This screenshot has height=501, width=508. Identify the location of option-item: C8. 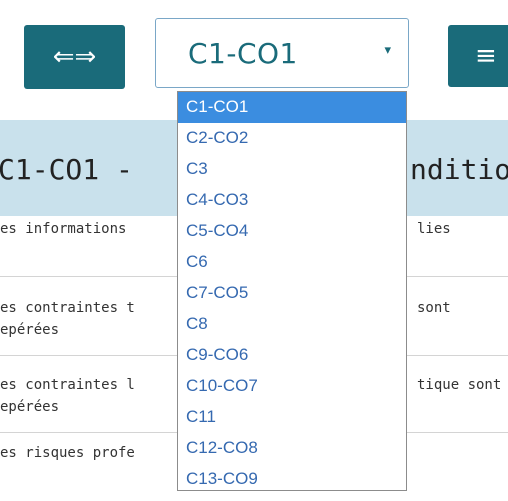
(292, 324).